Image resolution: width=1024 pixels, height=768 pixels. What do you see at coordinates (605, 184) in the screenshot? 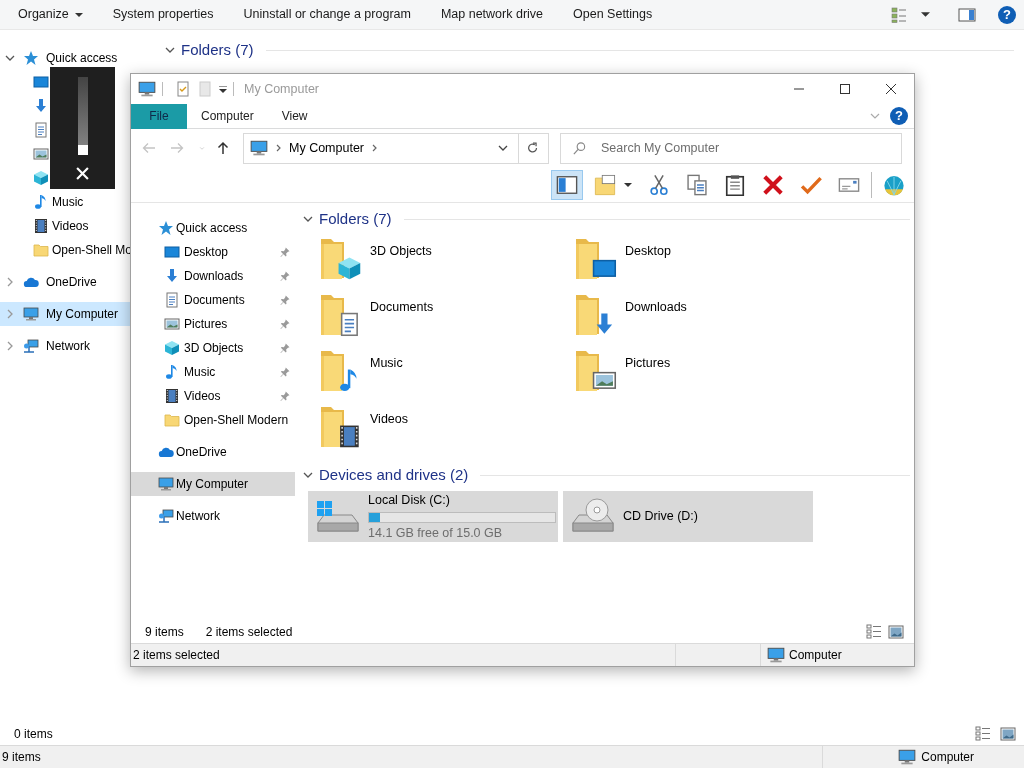
I see `folder-icon` at bounding box center [605, 184].